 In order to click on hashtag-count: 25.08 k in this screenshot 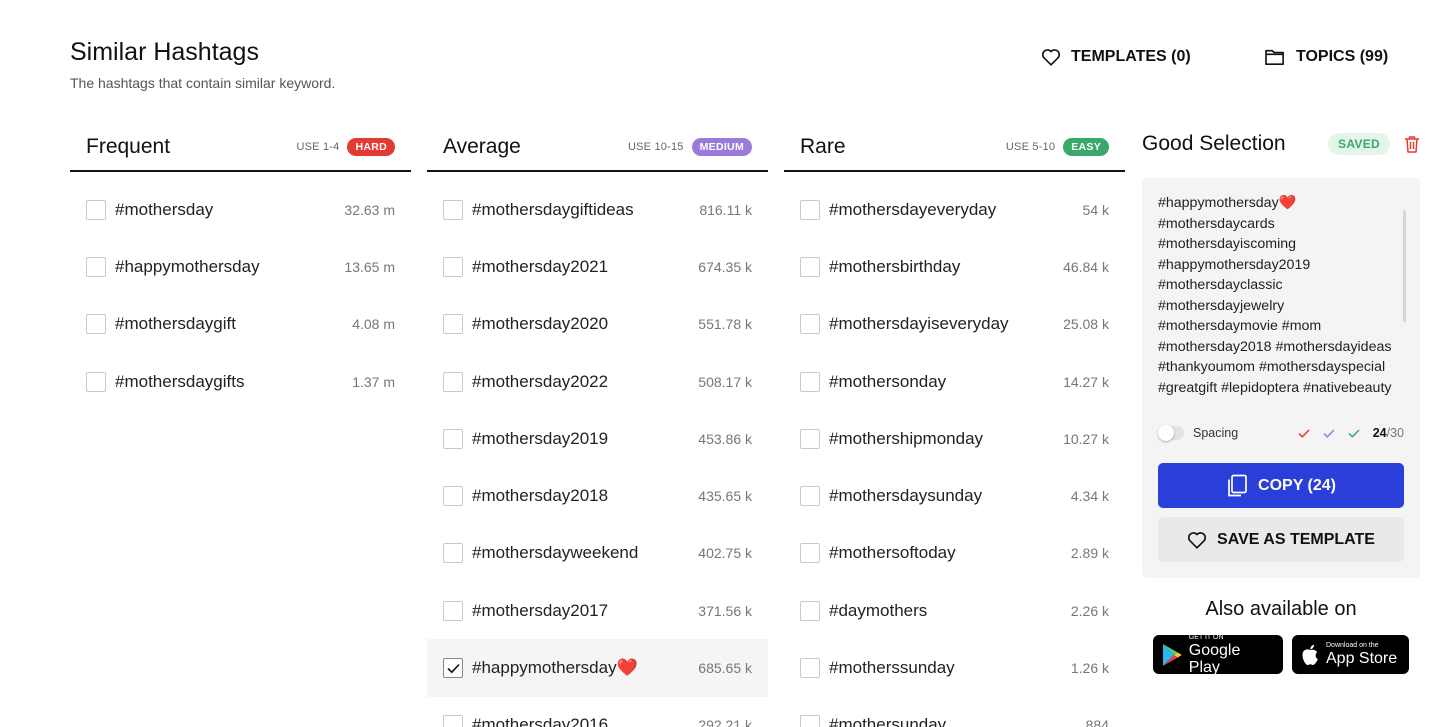, I will do `click(1086, 324)`.